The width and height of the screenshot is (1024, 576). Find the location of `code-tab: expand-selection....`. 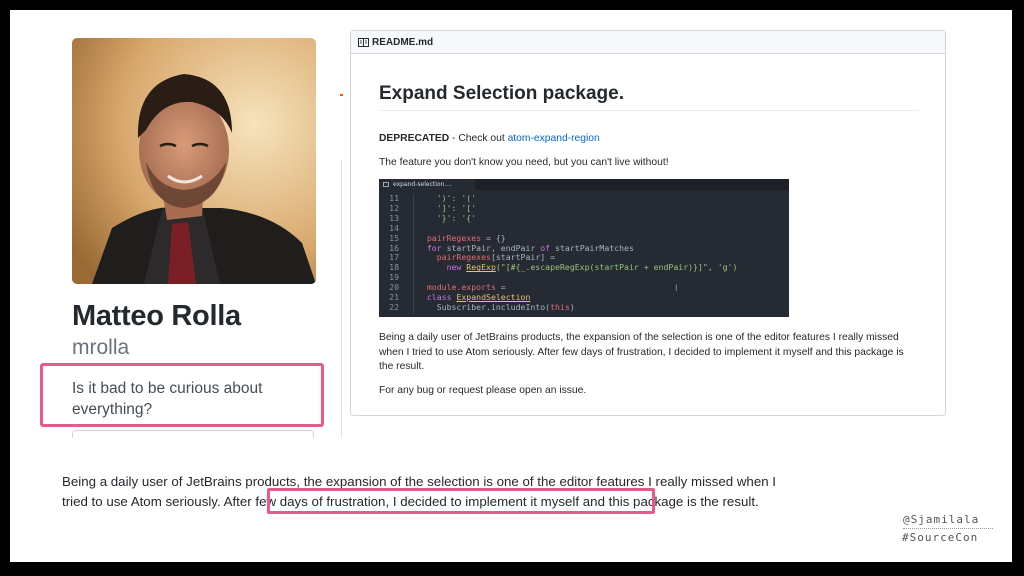

code-tab: expand-selection.... is located at coordinates (427, 184).